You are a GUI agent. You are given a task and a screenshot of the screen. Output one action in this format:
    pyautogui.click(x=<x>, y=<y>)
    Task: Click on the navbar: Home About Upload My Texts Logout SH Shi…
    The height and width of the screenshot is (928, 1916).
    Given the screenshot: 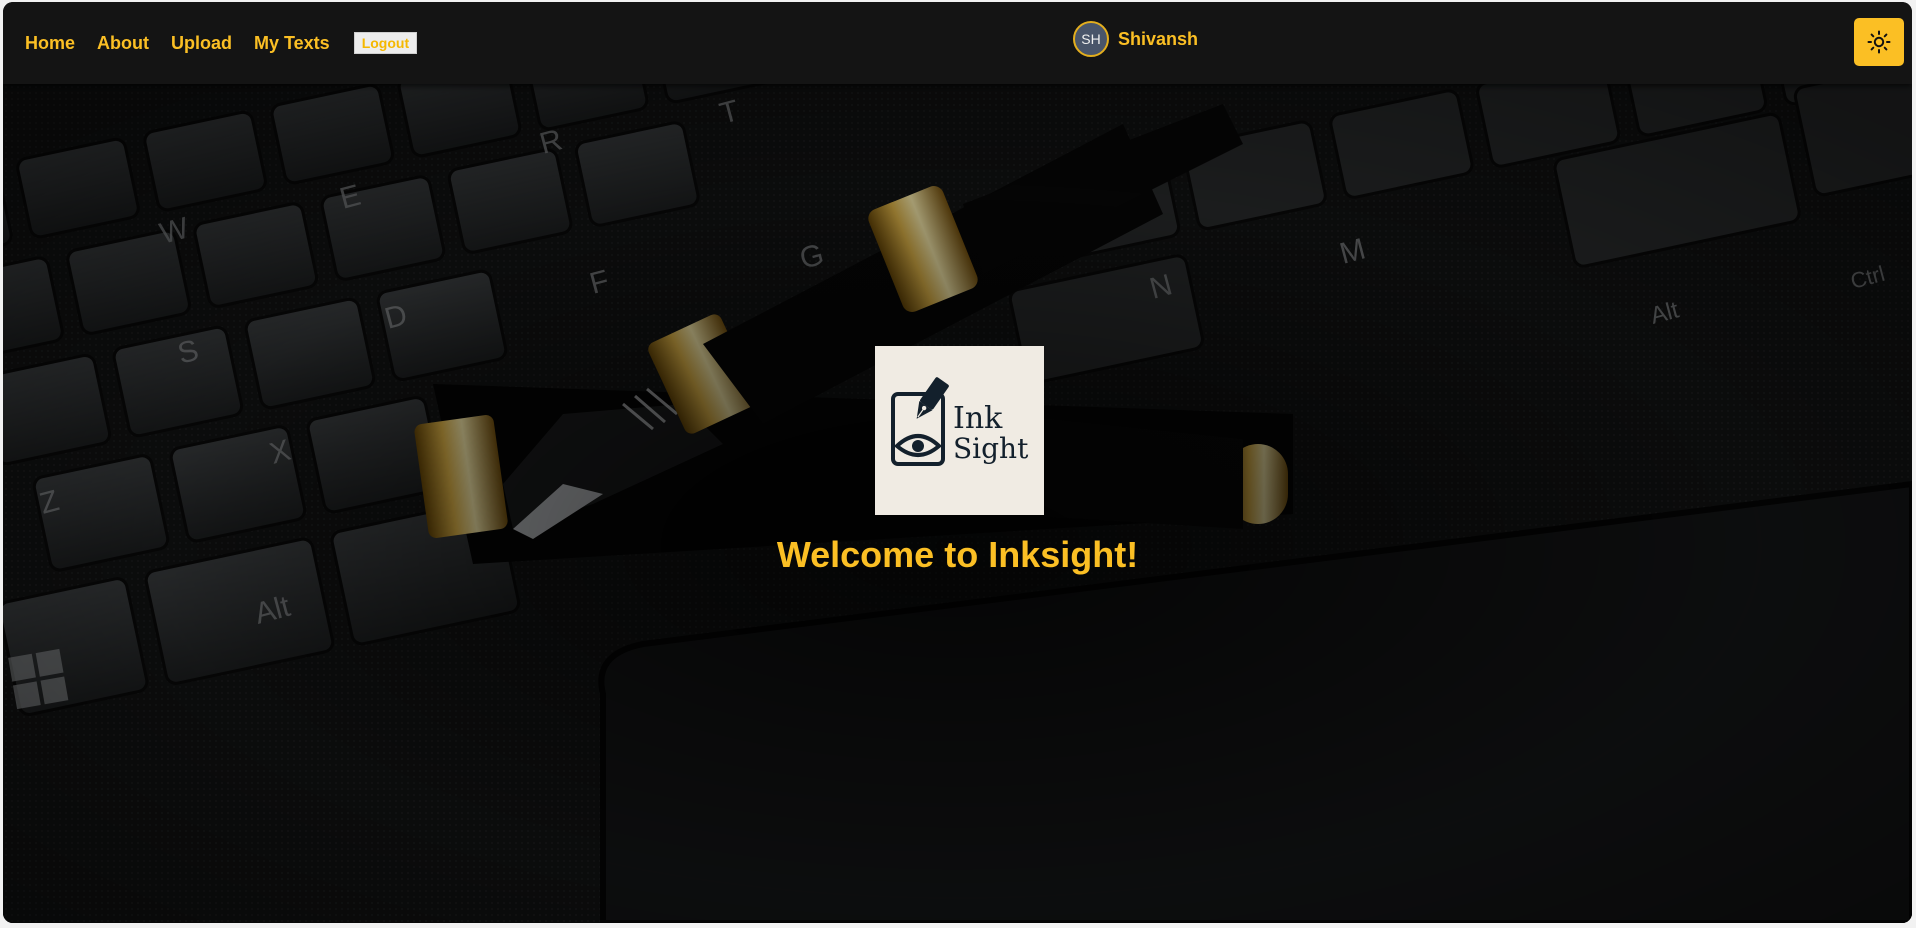 What is the action you would take?
    pyautogui.click(x=957, y=43)
    